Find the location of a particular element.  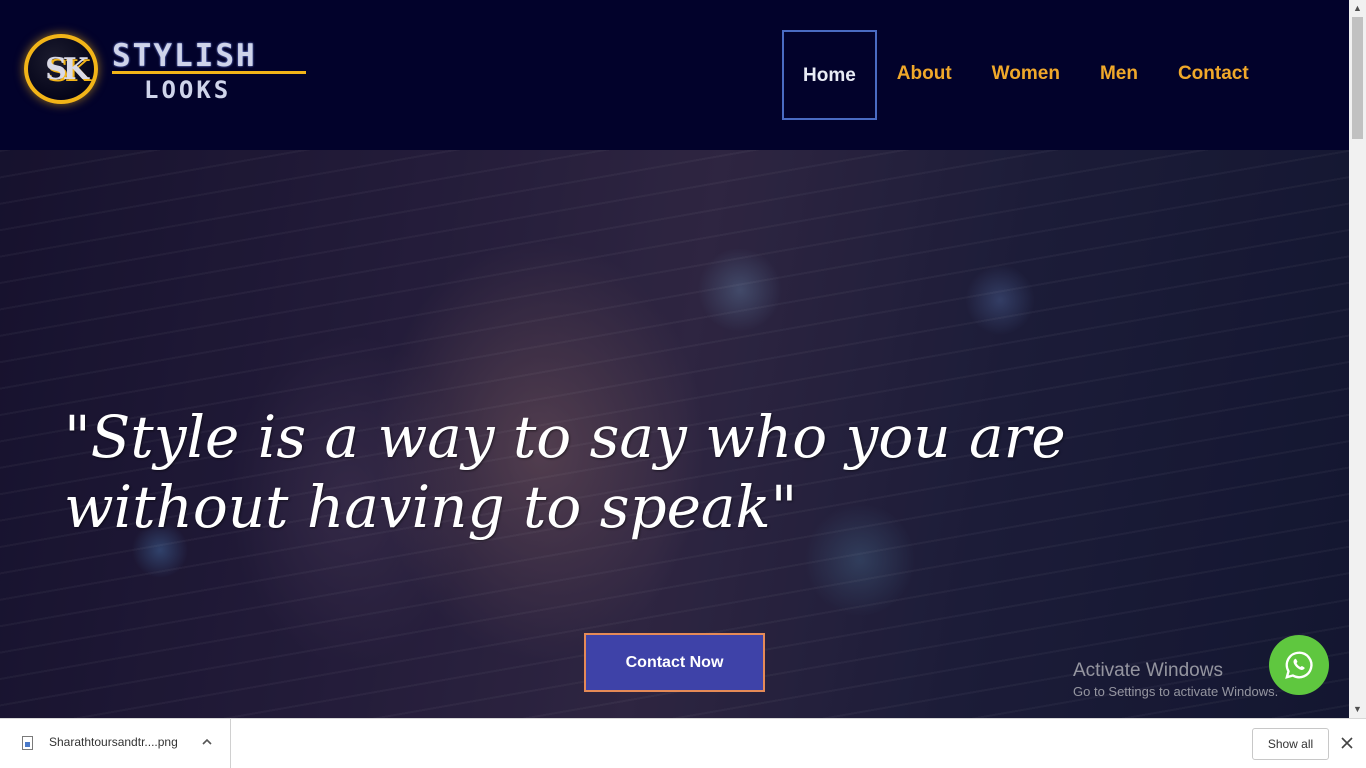

logo-word-looks: LOOKS is located at coordinates (188, 90).